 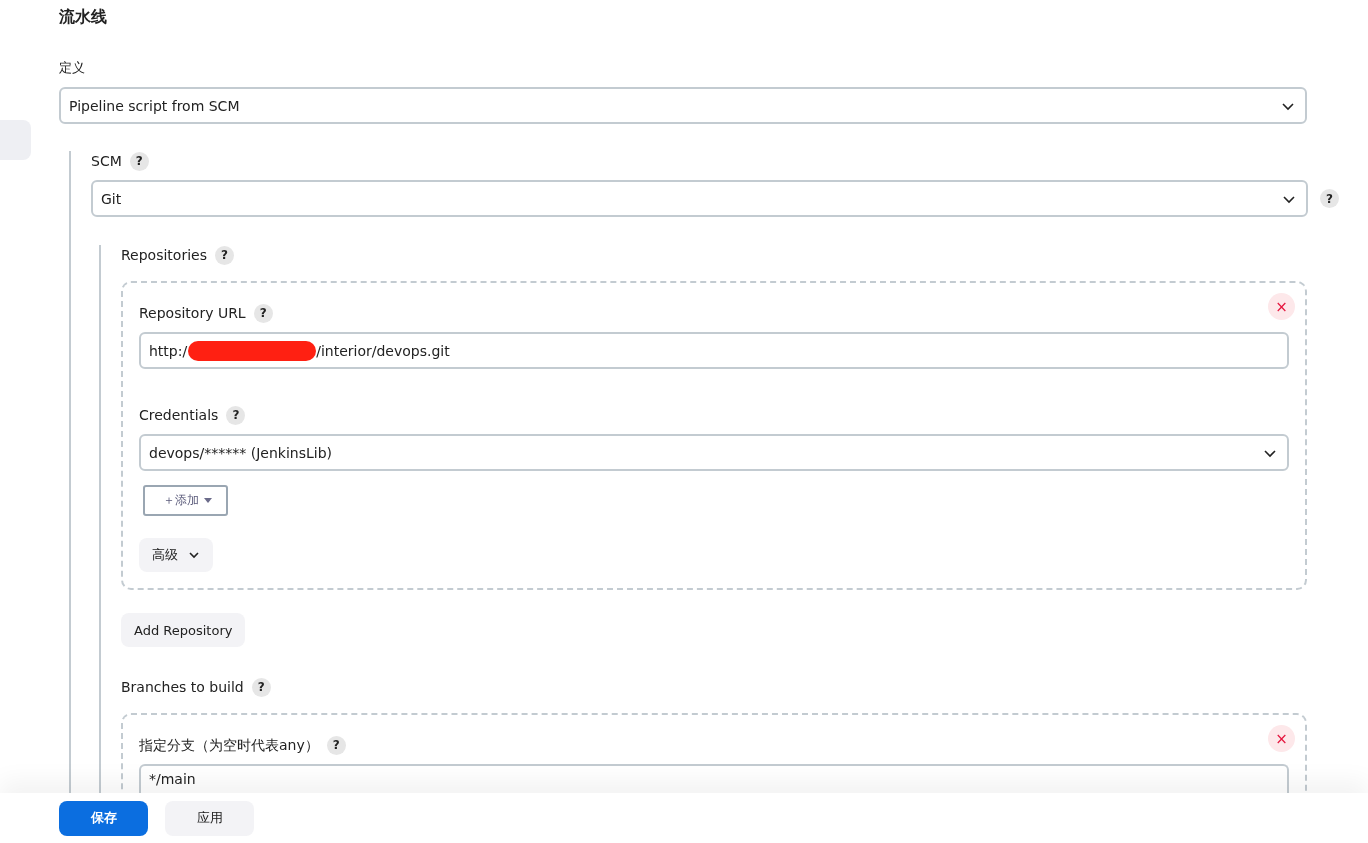 I want to click on field-label: Branches to build, so click(x=182, y=687).